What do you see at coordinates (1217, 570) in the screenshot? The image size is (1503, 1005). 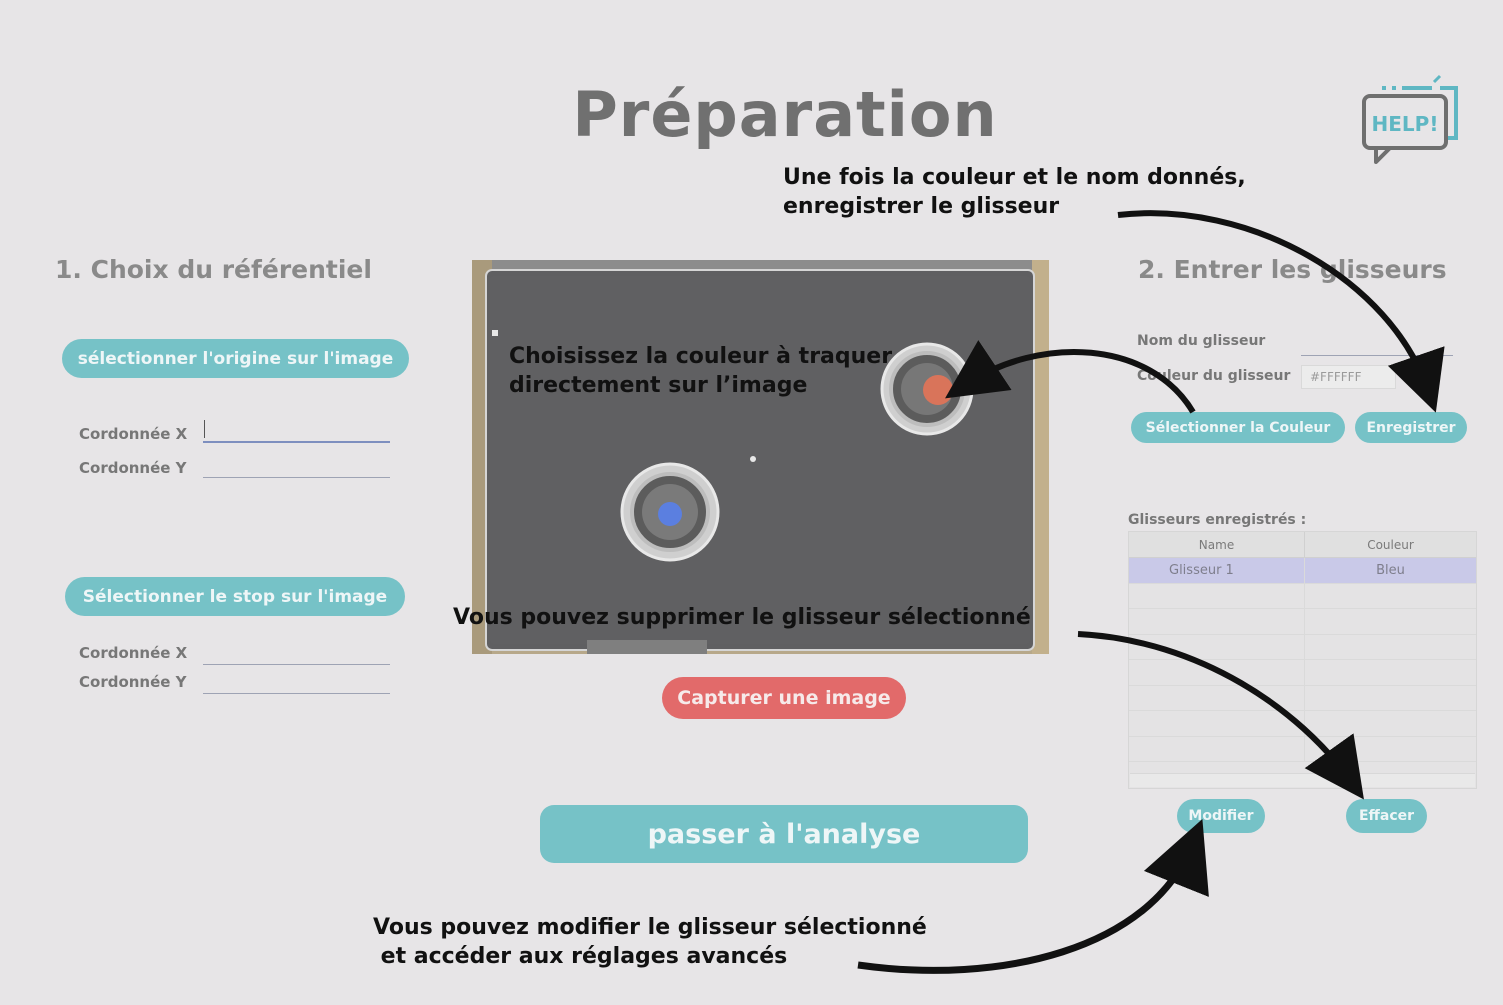 I see `row-name-cell: Glisseur 1` at bounding box center [1217, 570].